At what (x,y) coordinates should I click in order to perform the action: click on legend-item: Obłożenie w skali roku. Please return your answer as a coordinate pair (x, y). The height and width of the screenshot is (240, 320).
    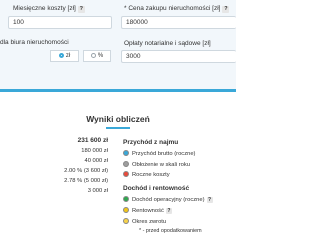
    Looking at the image, I should click on (156, 164).